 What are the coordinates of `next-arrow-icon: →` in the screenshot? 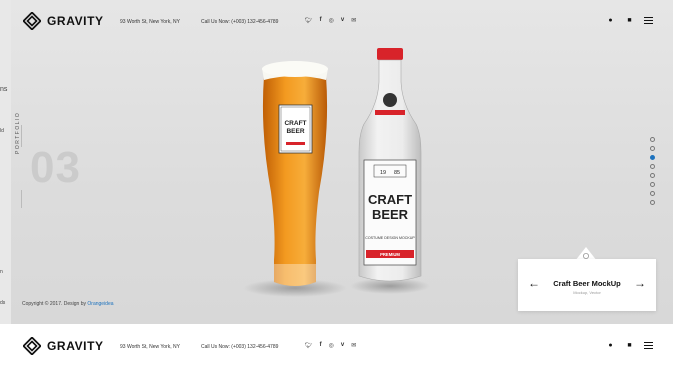 It's located at (640, 283).